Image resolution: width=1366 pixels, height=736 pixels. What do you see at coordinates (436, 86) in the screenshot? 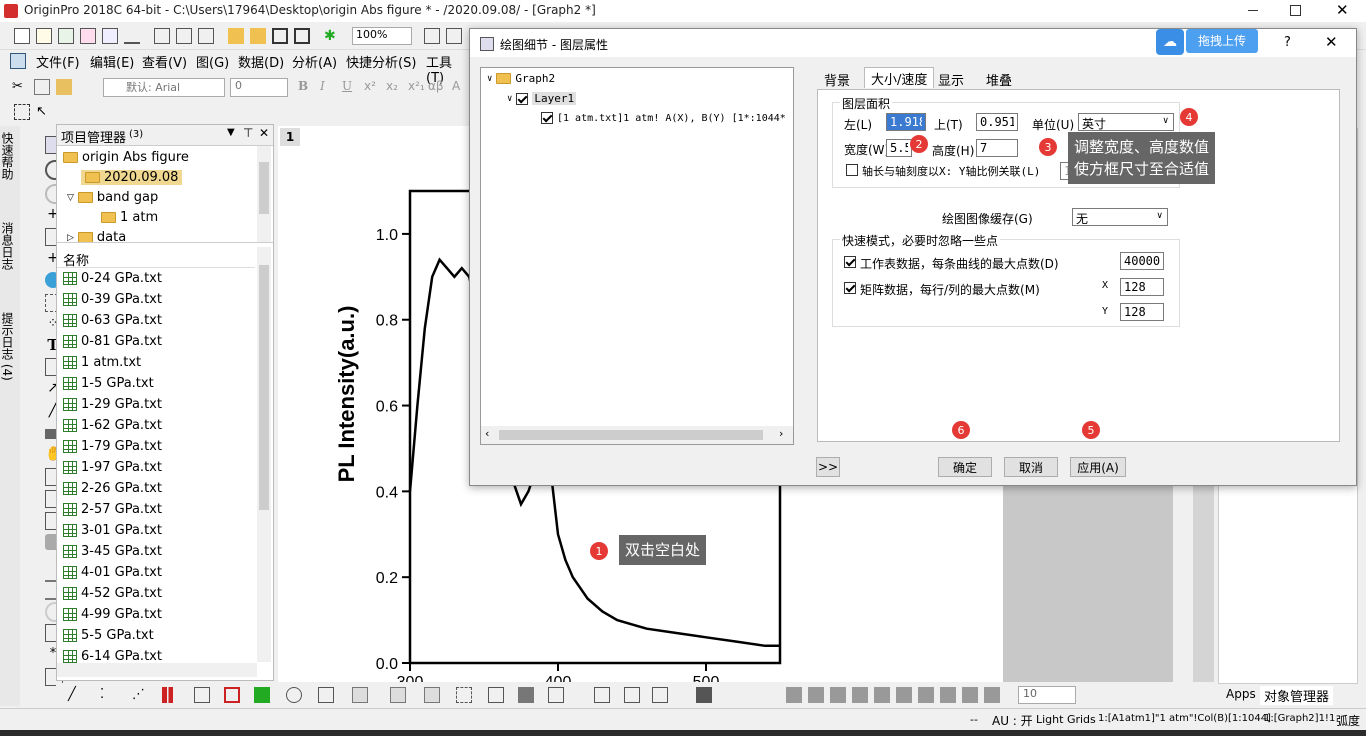
I see `greek-button: αβ` at bounding box center [436, 86].